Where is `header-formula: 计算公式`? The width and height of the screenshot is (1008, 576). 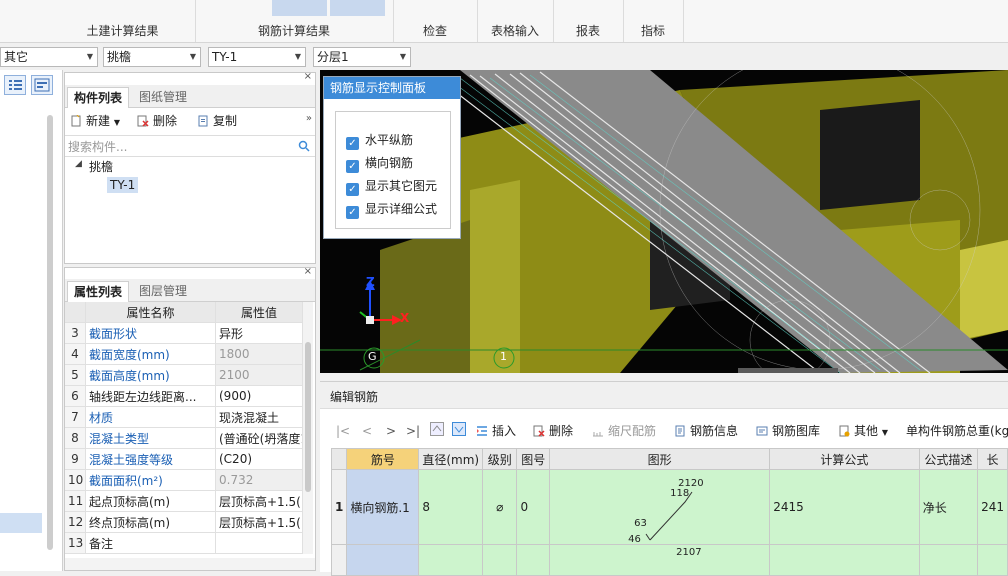
header-formula: 计算公式 is located at coordinates (844, 459).